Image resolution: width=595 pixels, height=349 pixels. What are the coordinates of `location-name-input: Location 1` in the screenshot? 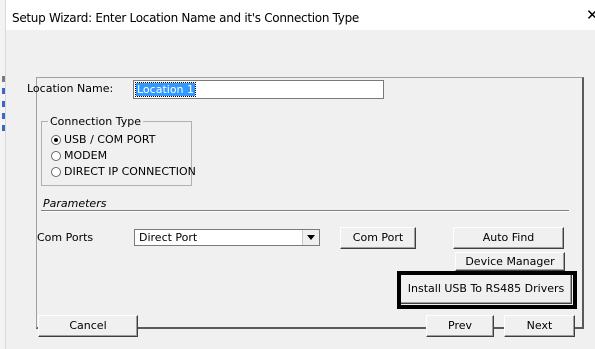 It's located at (258, 89).